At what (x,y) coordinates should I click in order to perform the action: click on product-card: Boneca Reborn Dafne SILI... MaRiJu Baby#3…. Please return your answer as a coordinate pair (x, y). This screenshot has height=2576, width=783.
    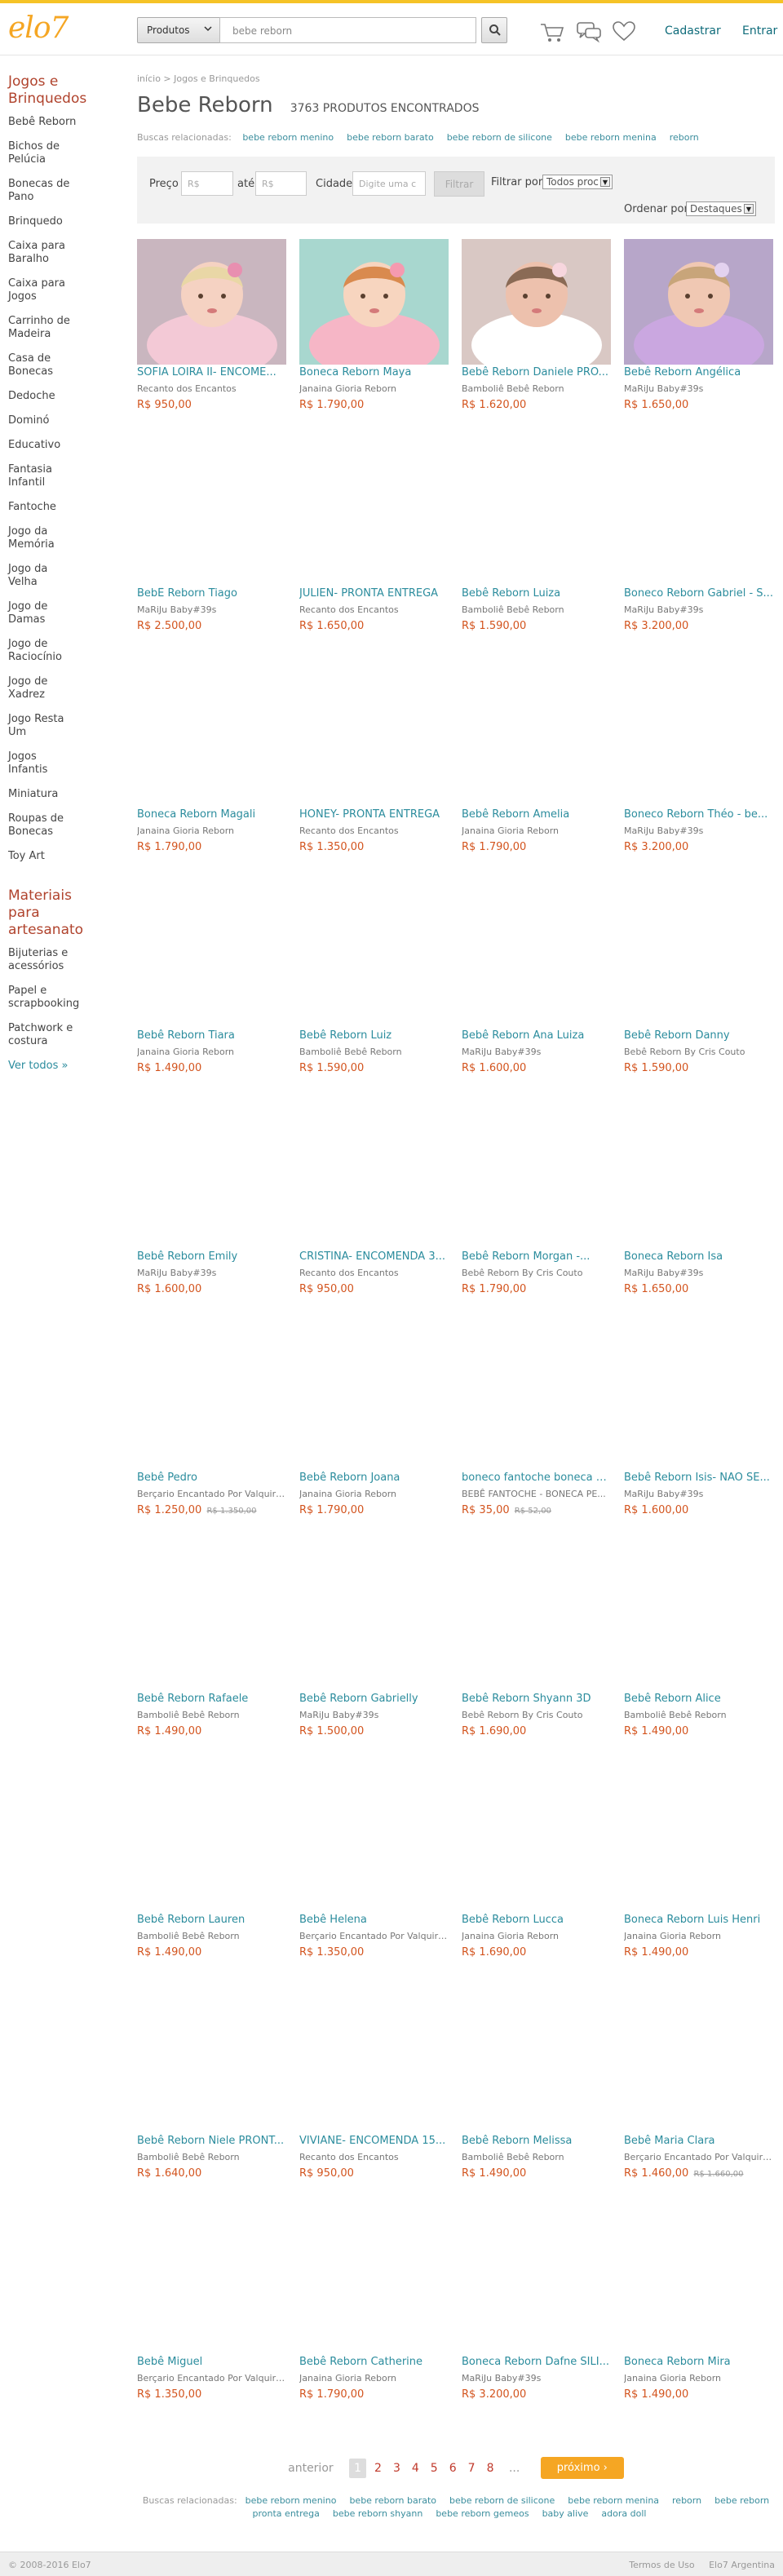
    Looking at the image, I should click on (536, 2330).